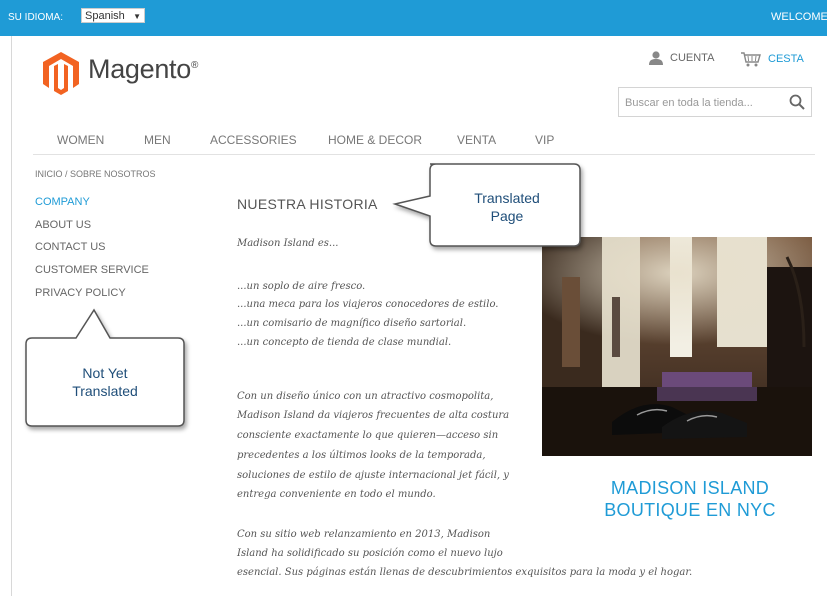 This screenshot has height=596, width=827. Describe the element at coordinates (70, 247) in the screenshot. I see `sidebar-item-contact-us: CONTACT US` at that location.